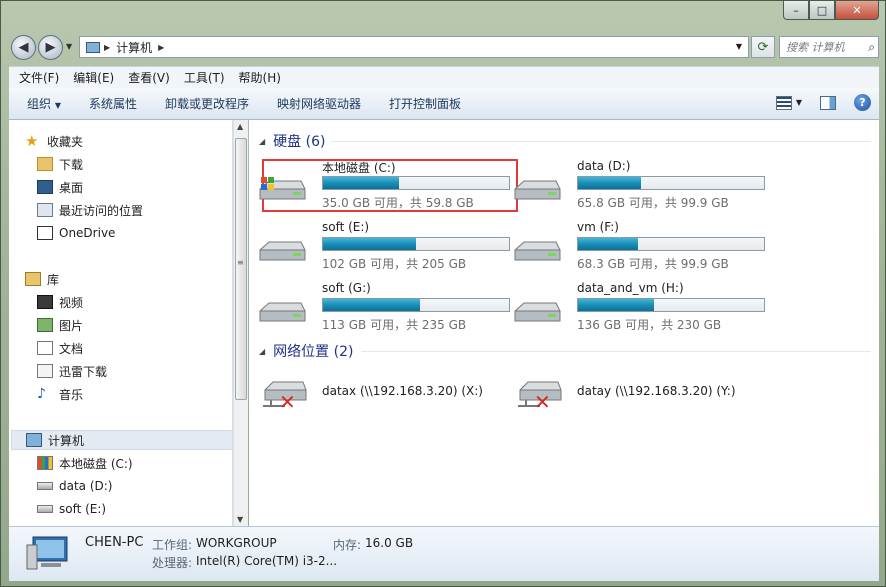  What do you see at coordinates (23, 47) in the screenshot?
I see `back-button: ◀` at bounding box center [23, 47].